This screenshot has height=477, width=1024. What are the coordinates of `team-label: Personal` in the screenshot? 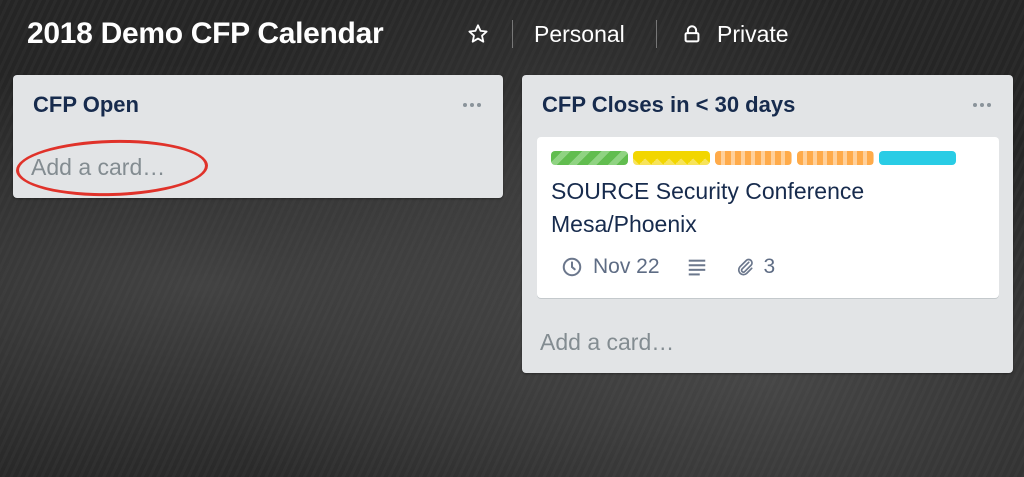 It's located at (579, 34).